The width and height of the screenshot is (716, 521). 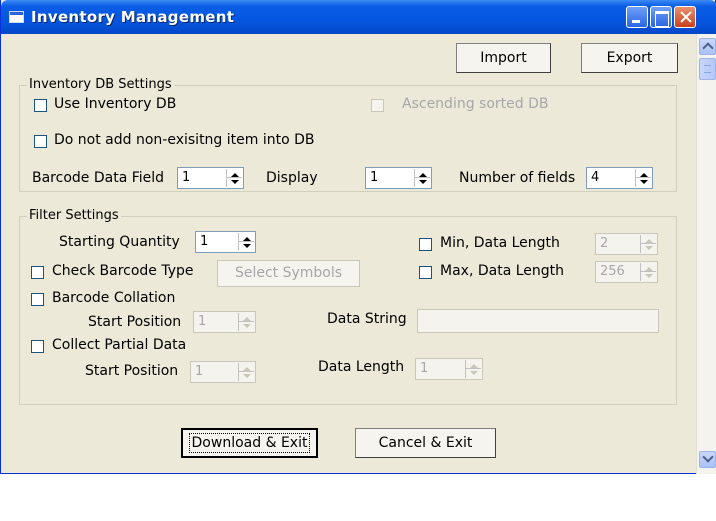 What do you see at coordinates (16, 17) in the screenshot?
I see `window-icon` at bounding box center [16, 17].